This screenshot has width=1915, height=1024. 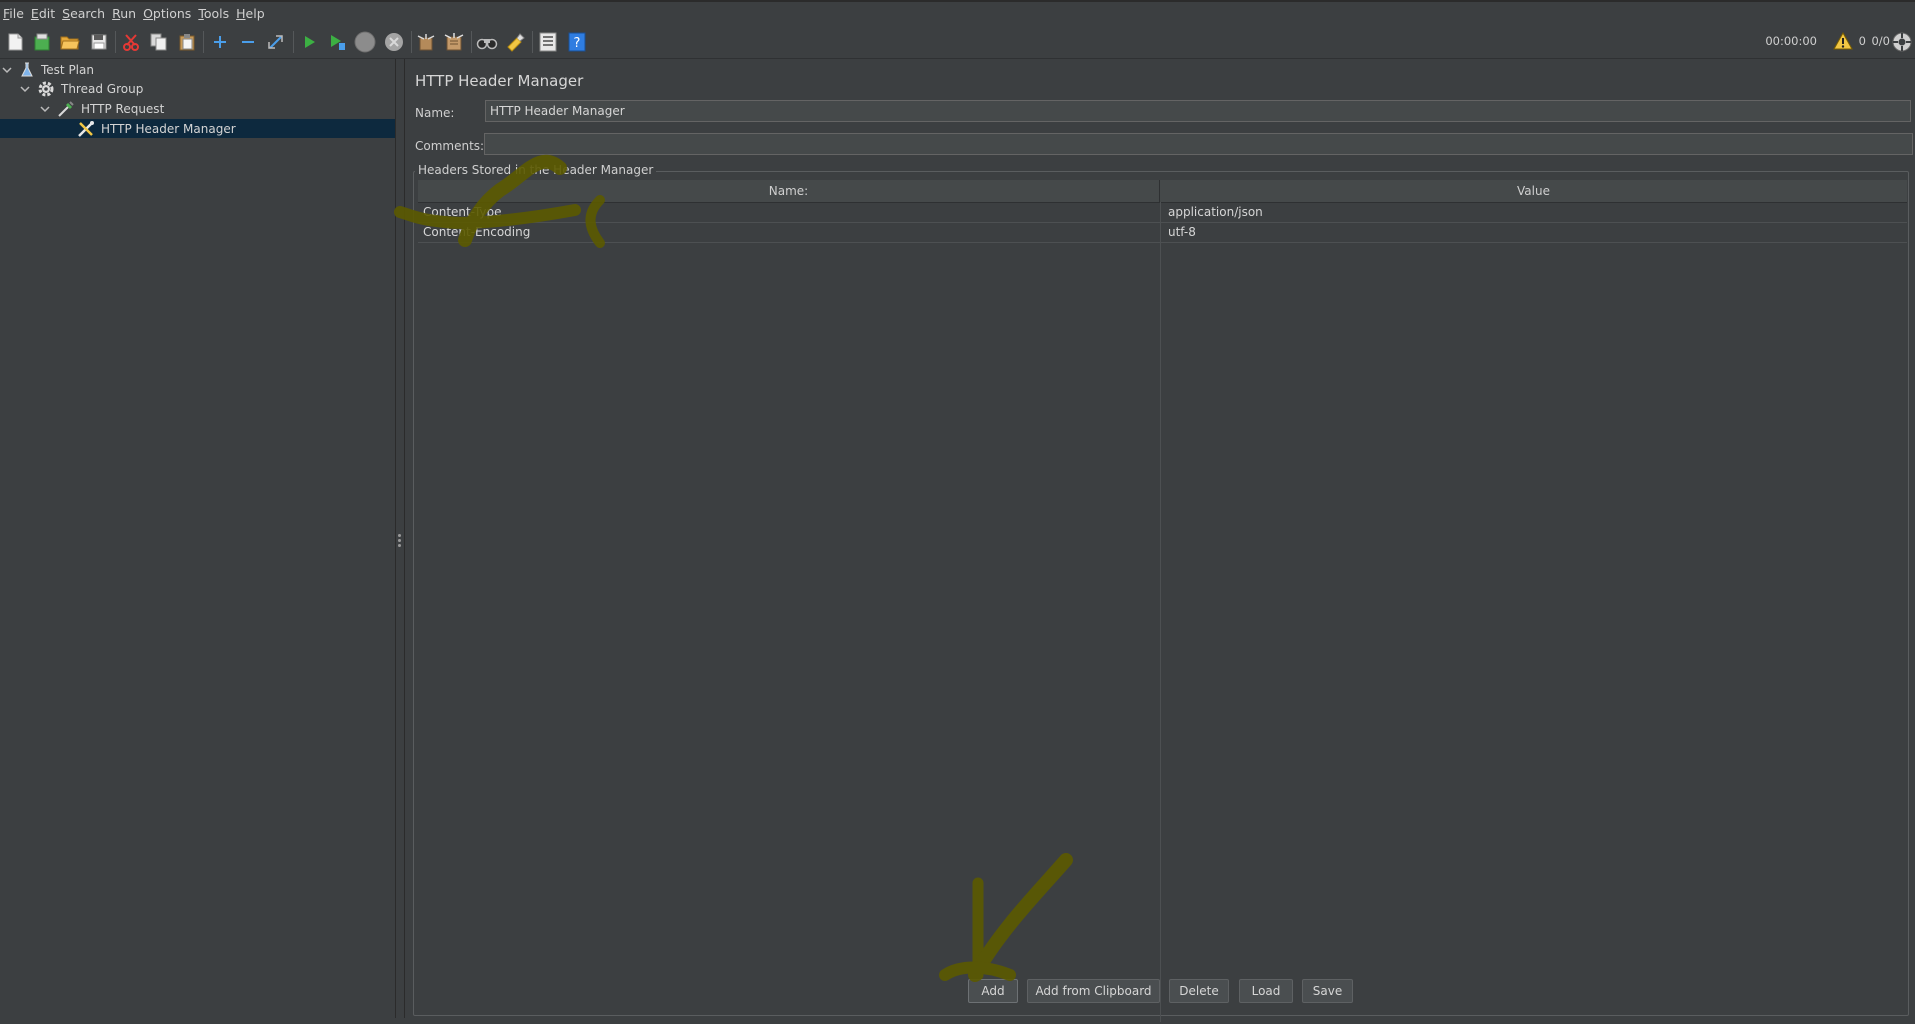 What do you see at coordinates (86, 129) in the screenshot?
I see `tools-icon` at bounding box center [86, 129].